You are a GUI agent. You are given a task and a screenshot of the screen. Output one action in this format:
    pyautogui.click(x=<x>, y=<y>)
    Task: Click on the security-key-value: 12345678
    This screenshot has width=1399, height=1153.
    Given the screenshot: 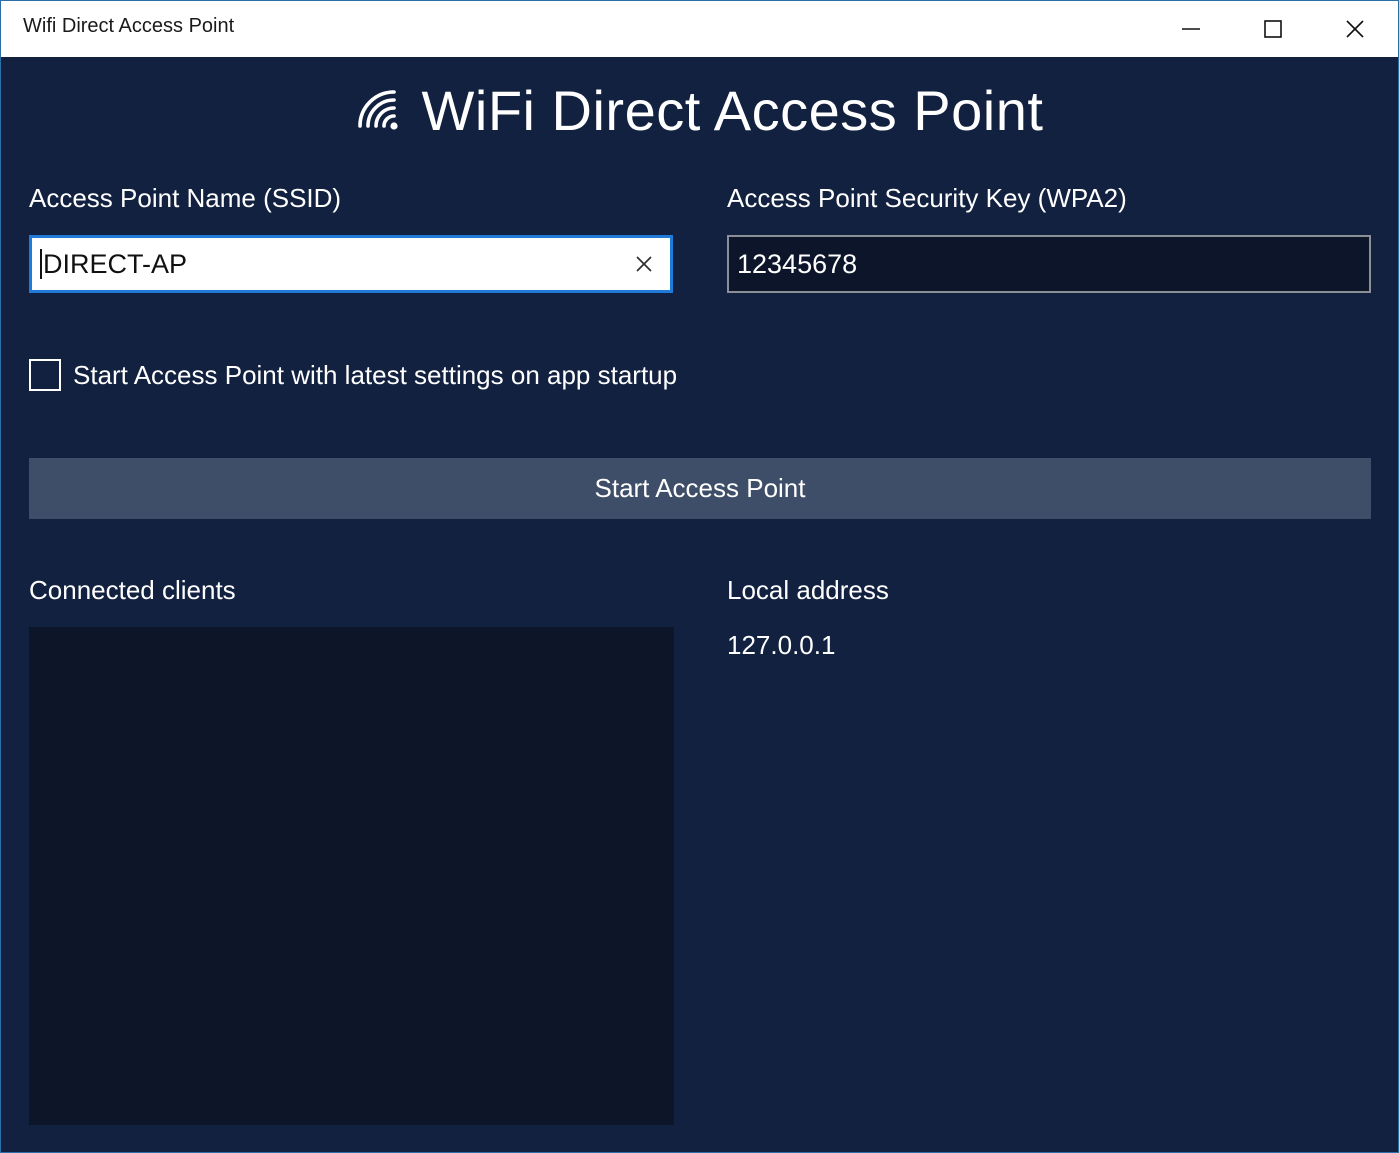 What is the action you would take?
    pyautogui.click(x=797, y=263)
    